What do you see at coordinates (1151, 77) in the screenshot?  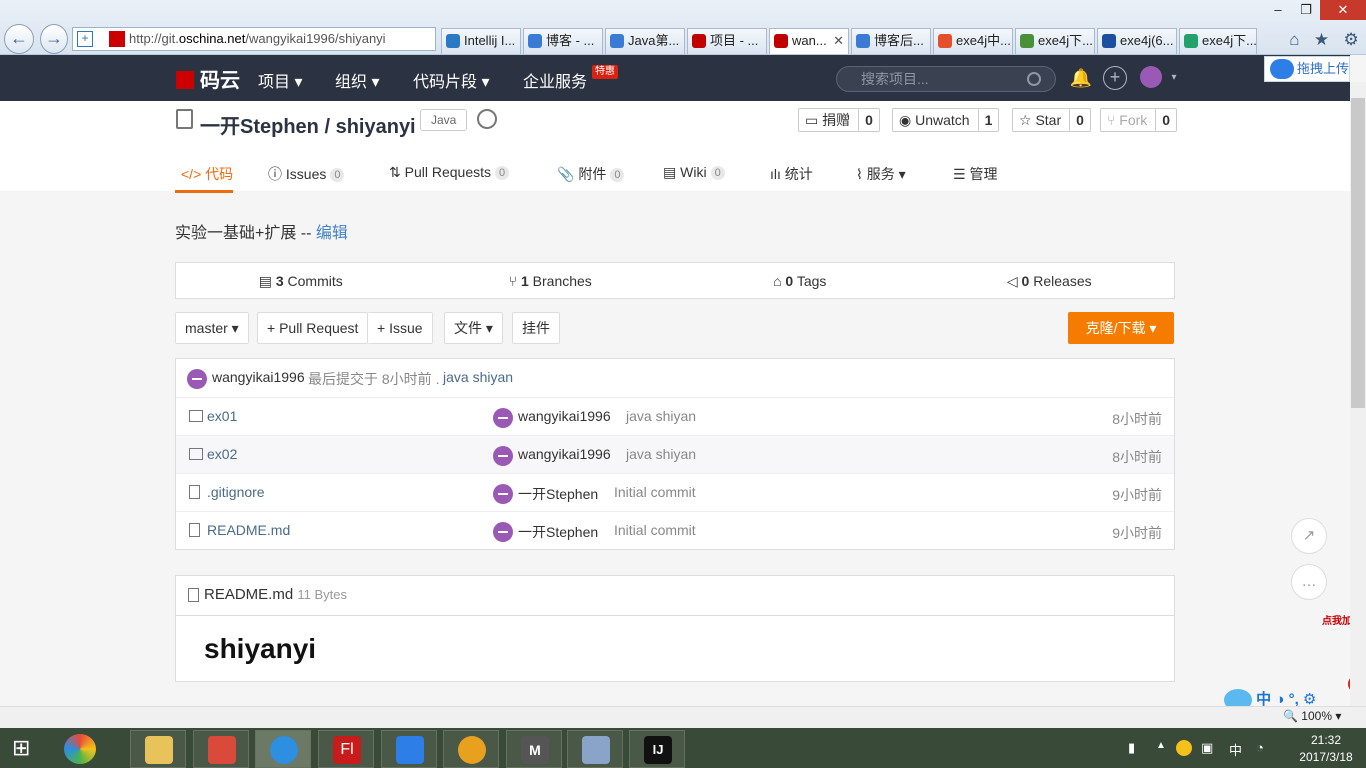 I see `user-avatar` at bounding box center [1151, 77].